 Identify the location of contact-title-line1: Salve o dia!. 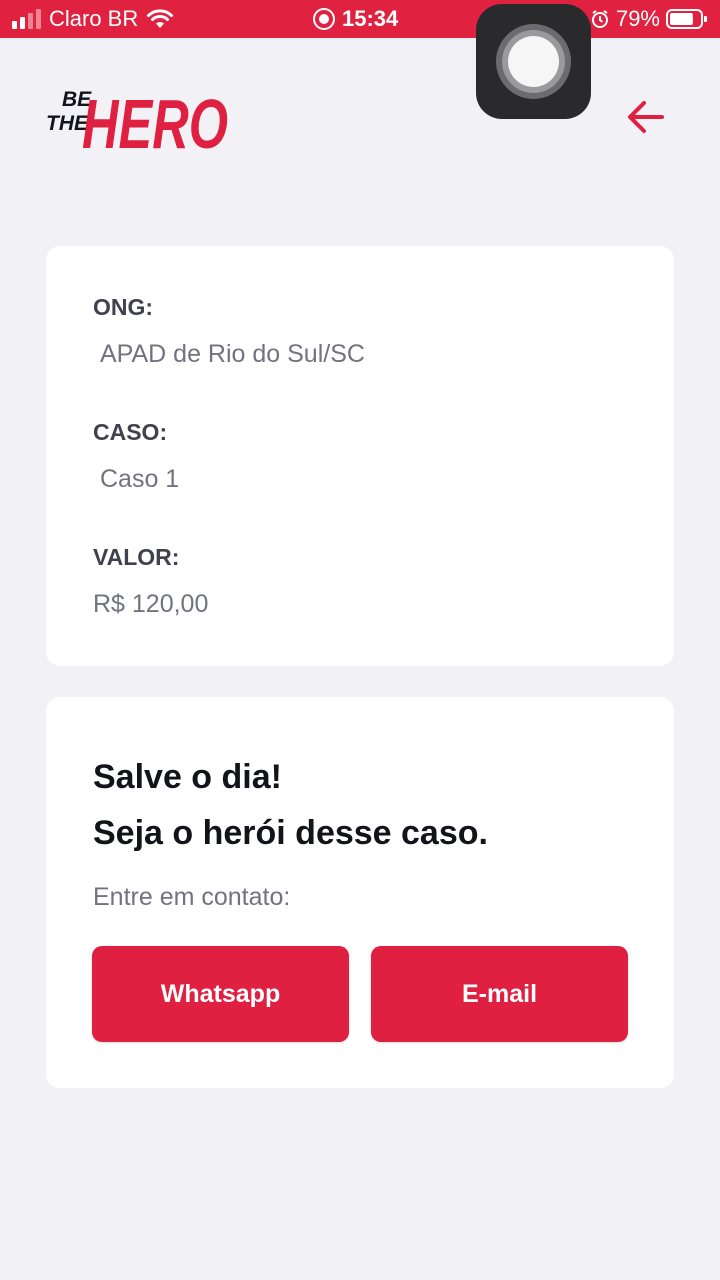
(187, 777).